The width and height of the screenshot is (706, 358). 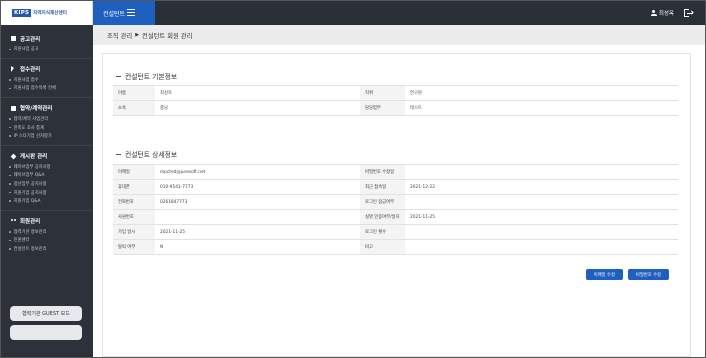 What do you see at coordinates (167, 36) in the screenshot?
I see `breadcrumb-current: 컨설턴트 회원 관리` at bounding box center [167, 36].